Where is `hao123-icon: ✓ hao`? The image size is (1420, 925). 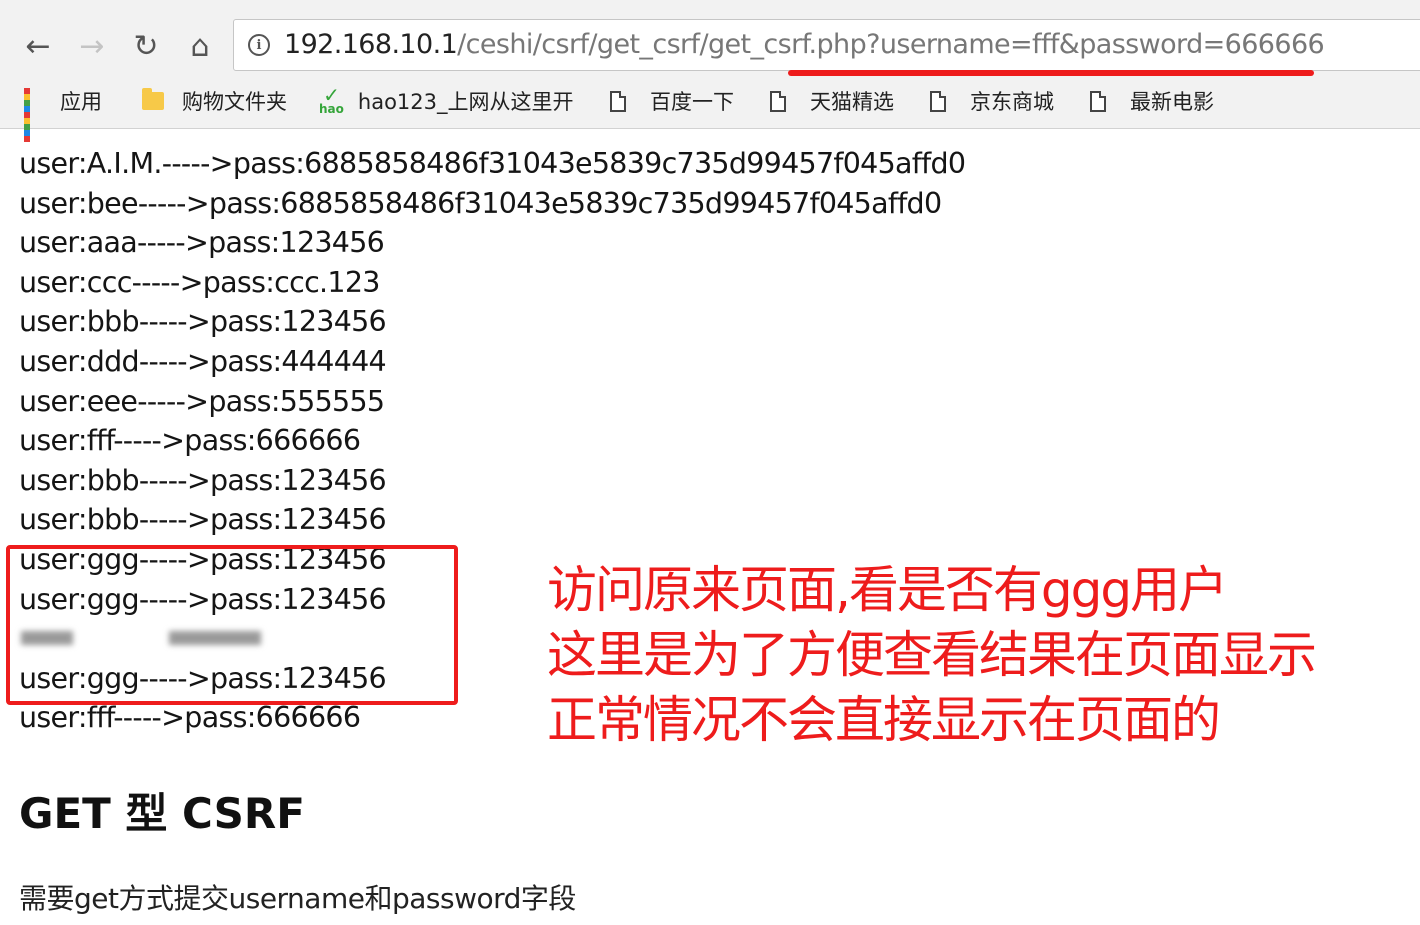
hao123-icon: ✓ hao is located at coordinates (331, 99).